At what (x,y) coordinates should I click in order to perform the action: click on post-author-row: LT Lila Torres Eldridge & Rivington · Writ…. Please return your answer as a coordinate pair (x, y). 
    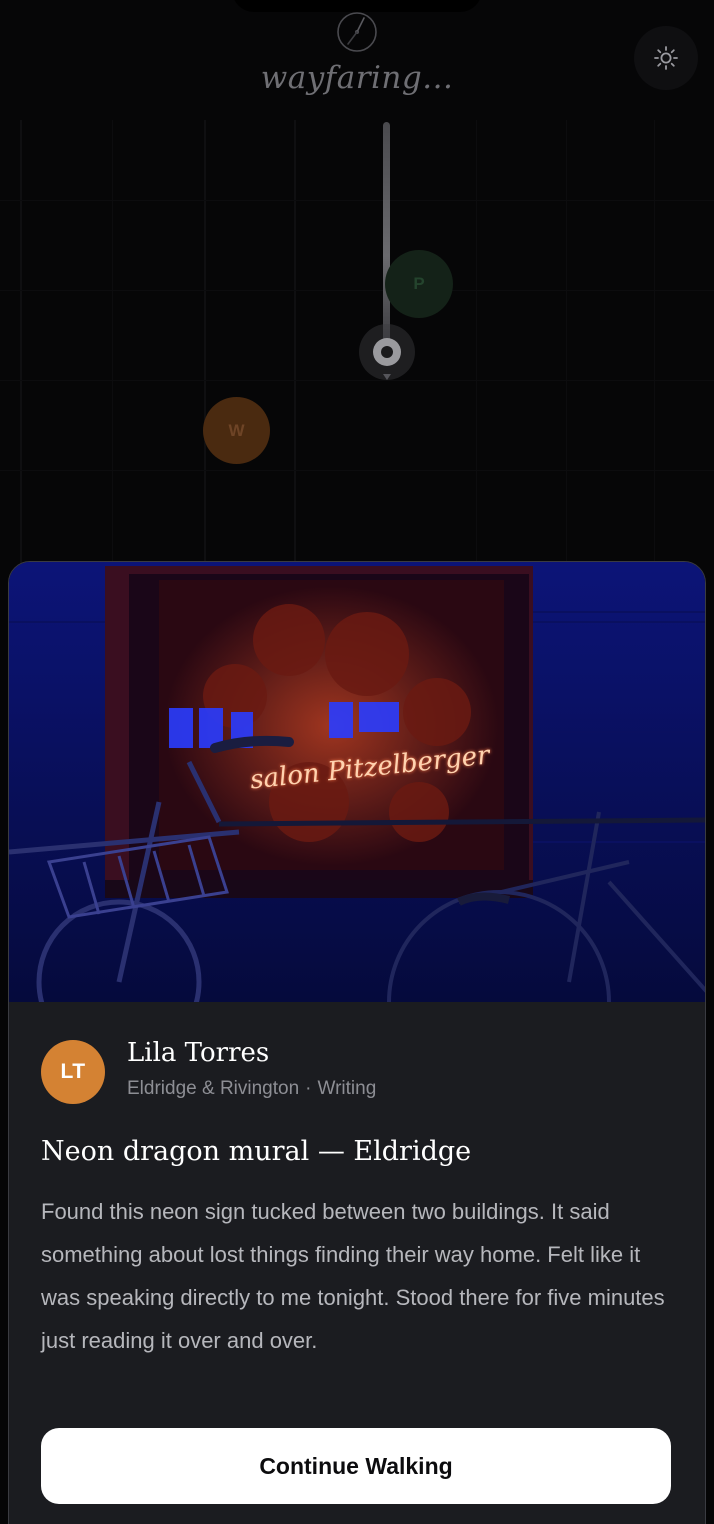
    Looking at the image, I should click on (356, 1071).